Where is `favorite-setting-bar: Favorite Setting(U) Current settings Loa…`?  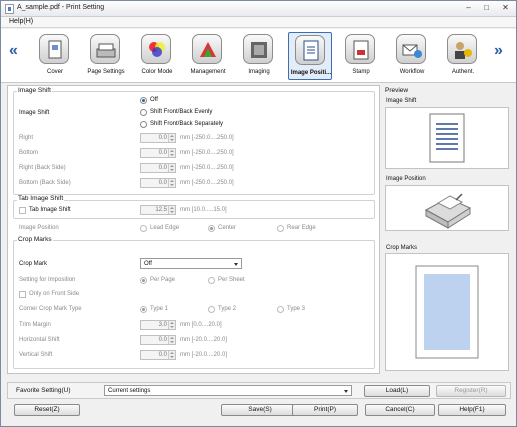 favorite-setting-bar: Favorite Setting(U) Current settings Loa… is located at coordinates (259, 390).